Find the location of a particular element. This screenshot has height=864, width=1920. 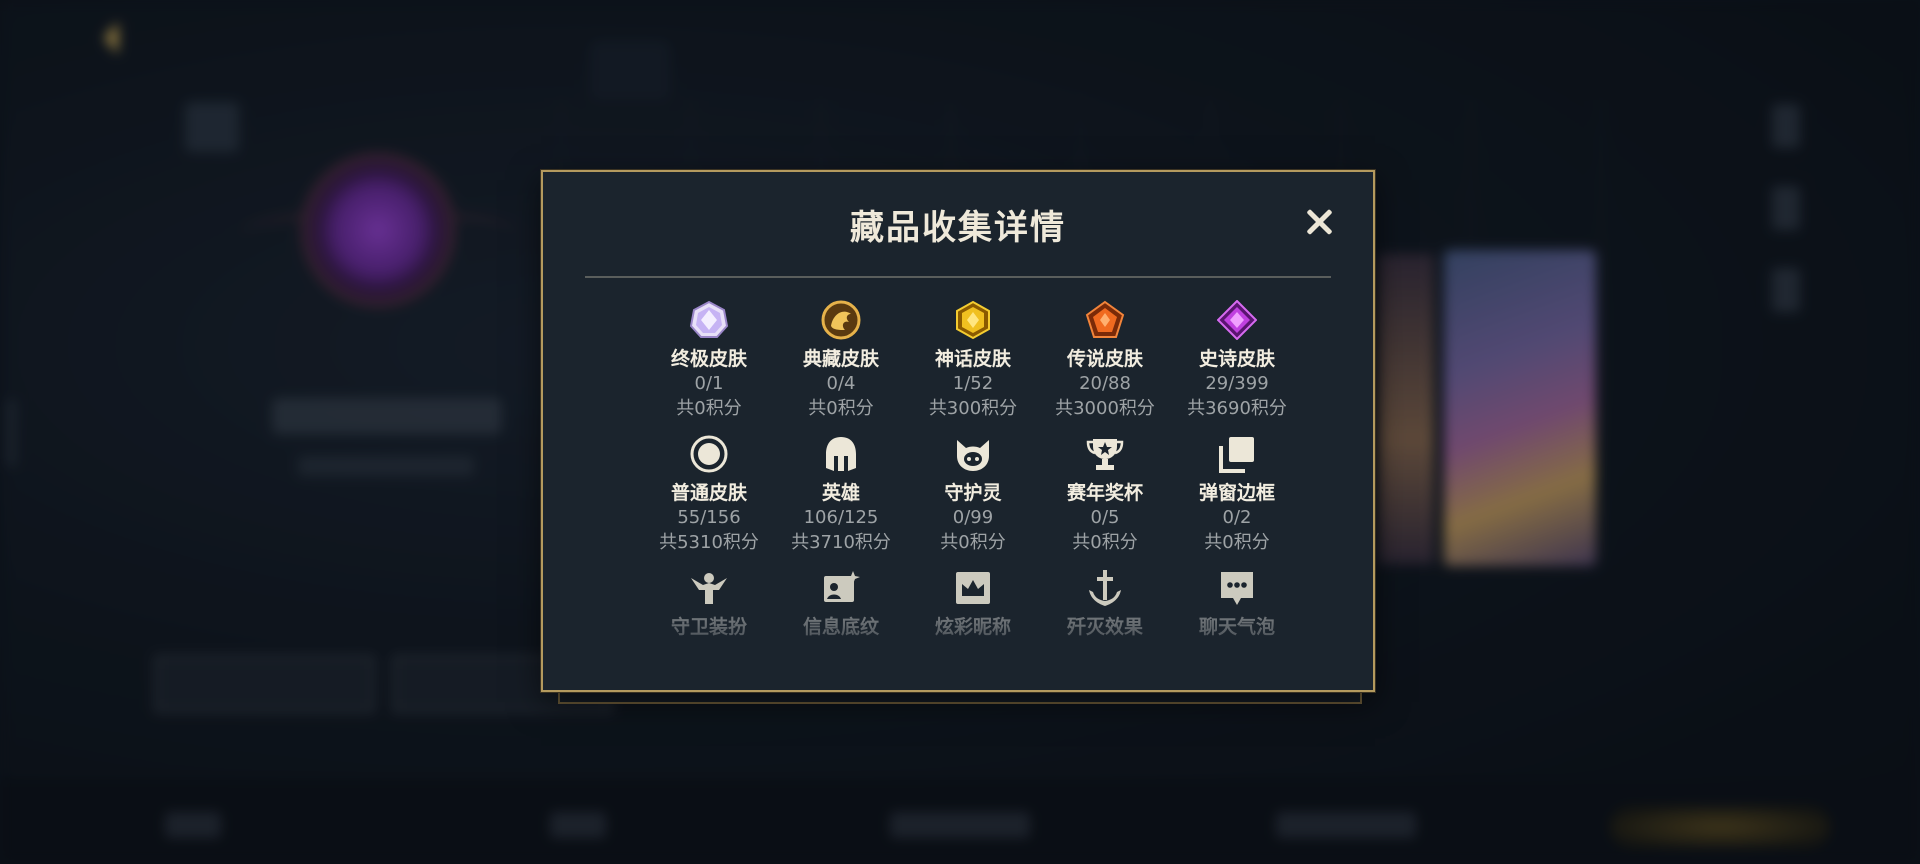

collection-item-mythic-skin: 神话皮肤 1/52 共300积分 is located at coordinates (973, 360).